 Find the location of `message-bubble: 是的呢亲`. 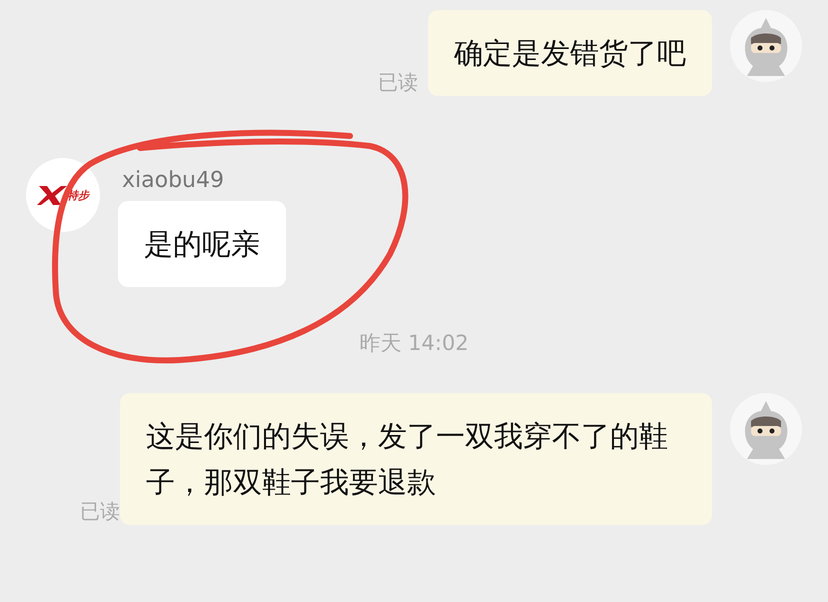

message-bubble: 是的呢亲 is located at coordinates (202, 244).